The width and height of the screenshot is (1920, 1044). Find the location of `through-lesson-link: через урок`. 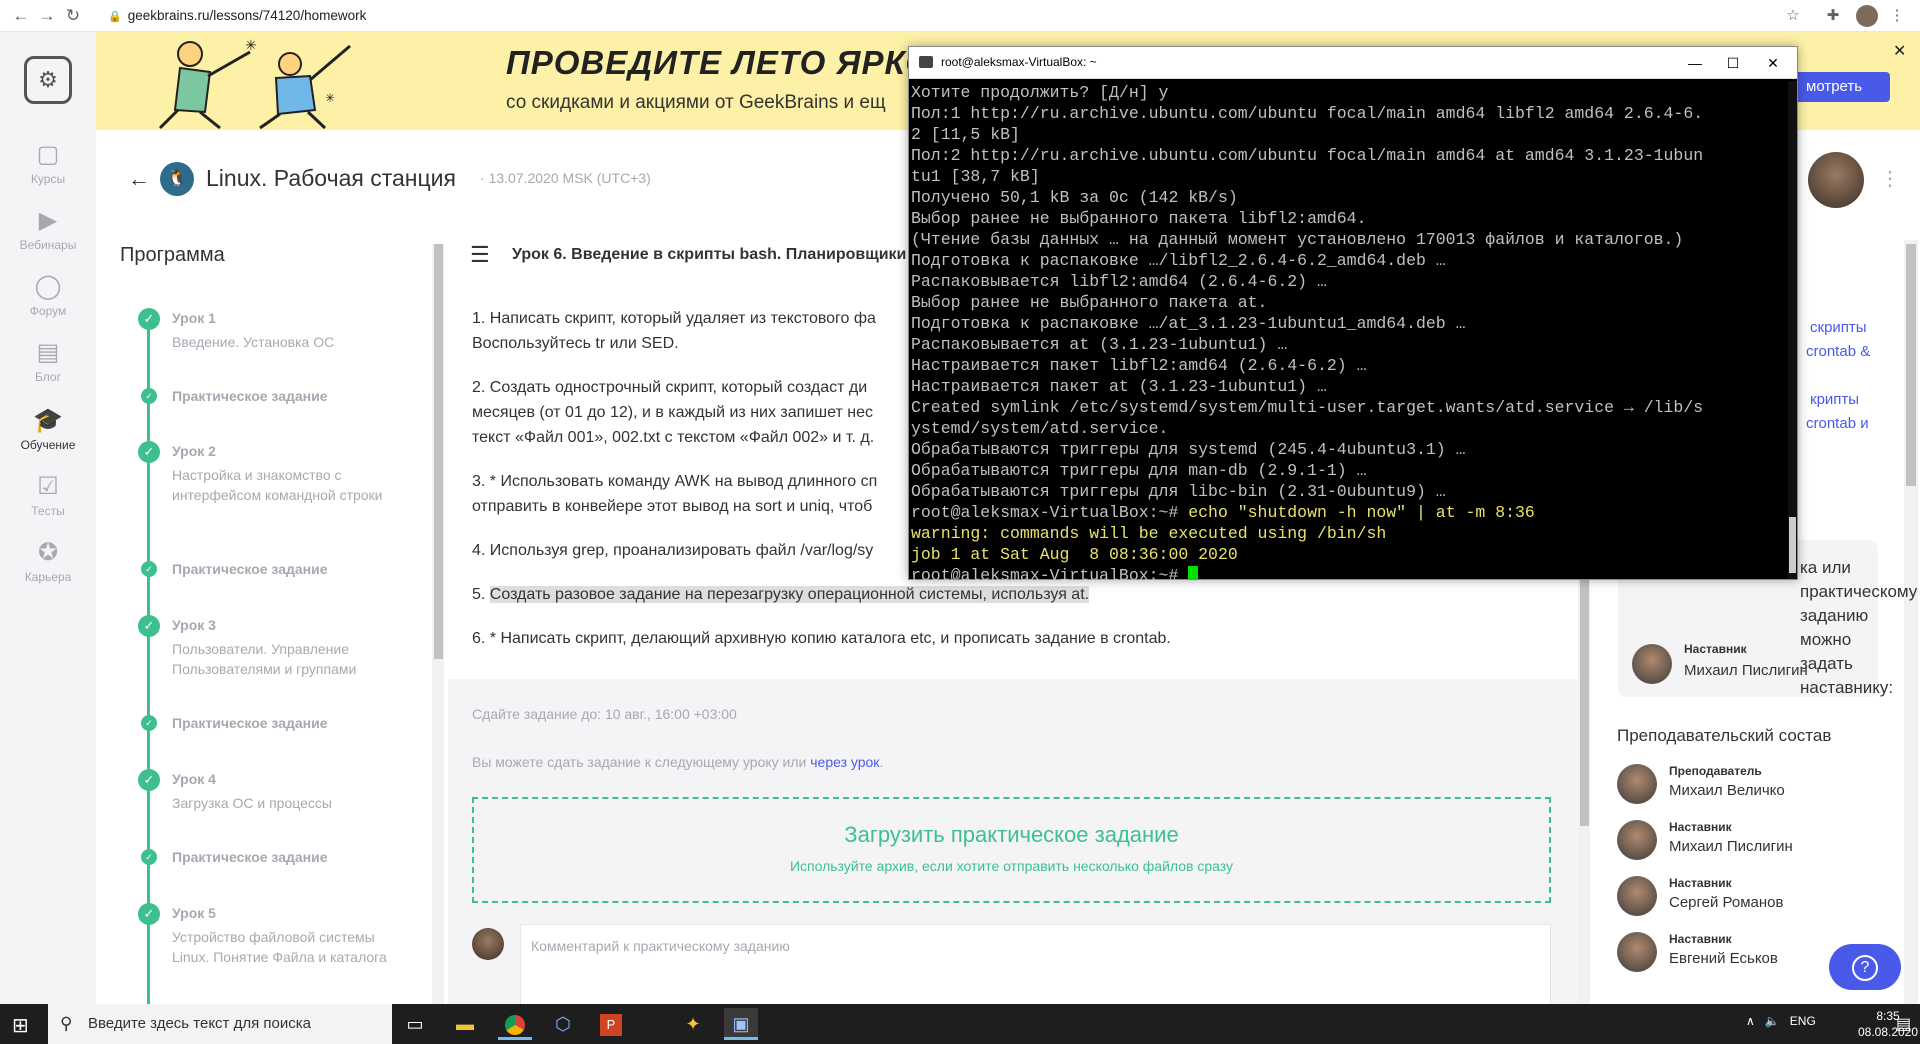

through-lesson-link: через урок is located at coordinates (844, 762).